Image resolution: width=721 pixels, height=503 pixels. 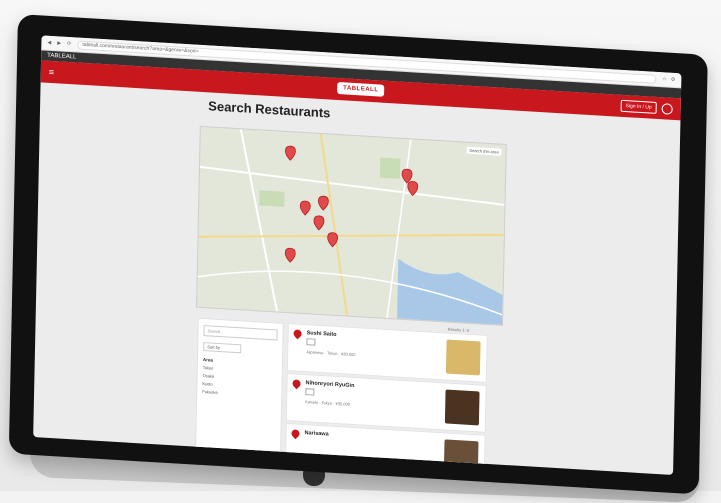 What do you see at coordinates (664, 79) in the screenshot?
I see `star-icon: ☆` at bounding box center [664, 79].